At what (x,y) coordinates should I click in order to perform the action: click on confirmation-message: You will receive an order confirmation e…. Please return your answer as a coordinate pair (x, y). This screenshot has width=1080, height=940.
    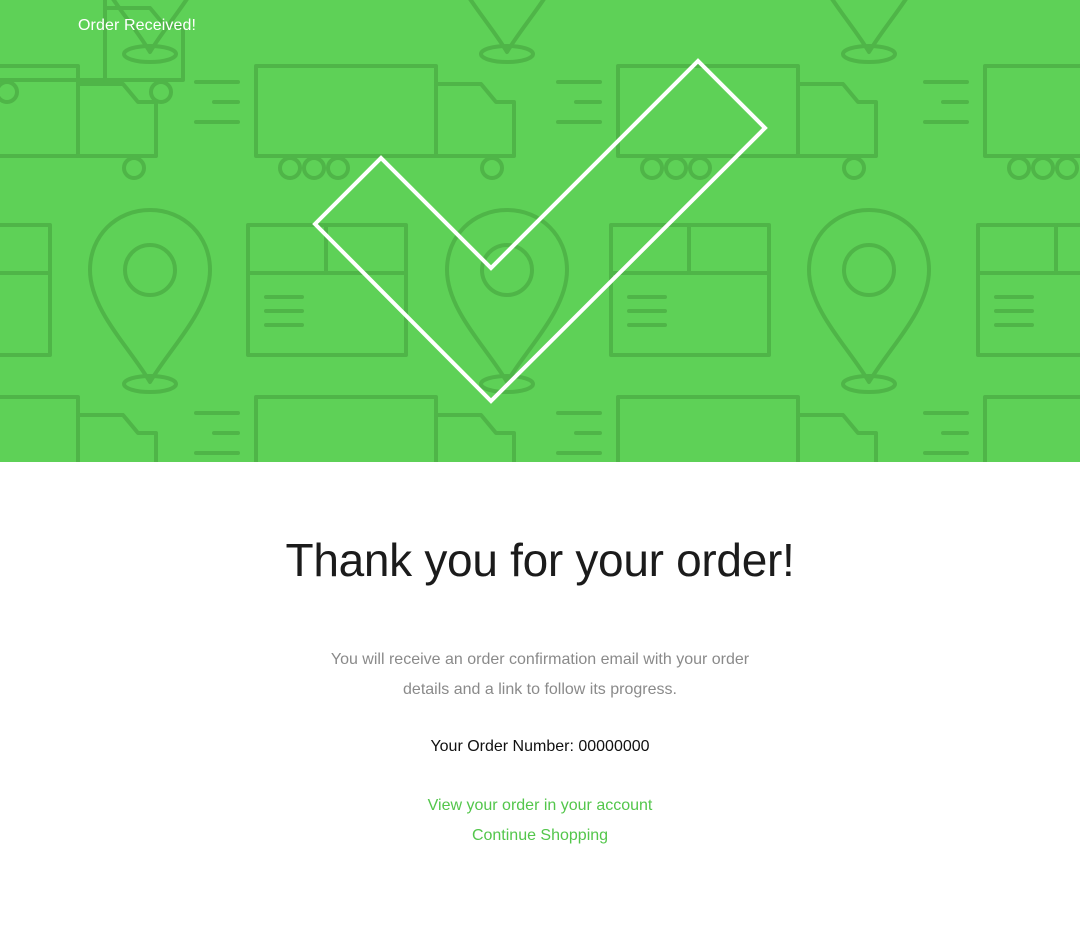
    Looking at the image, I should click on (540, 674).